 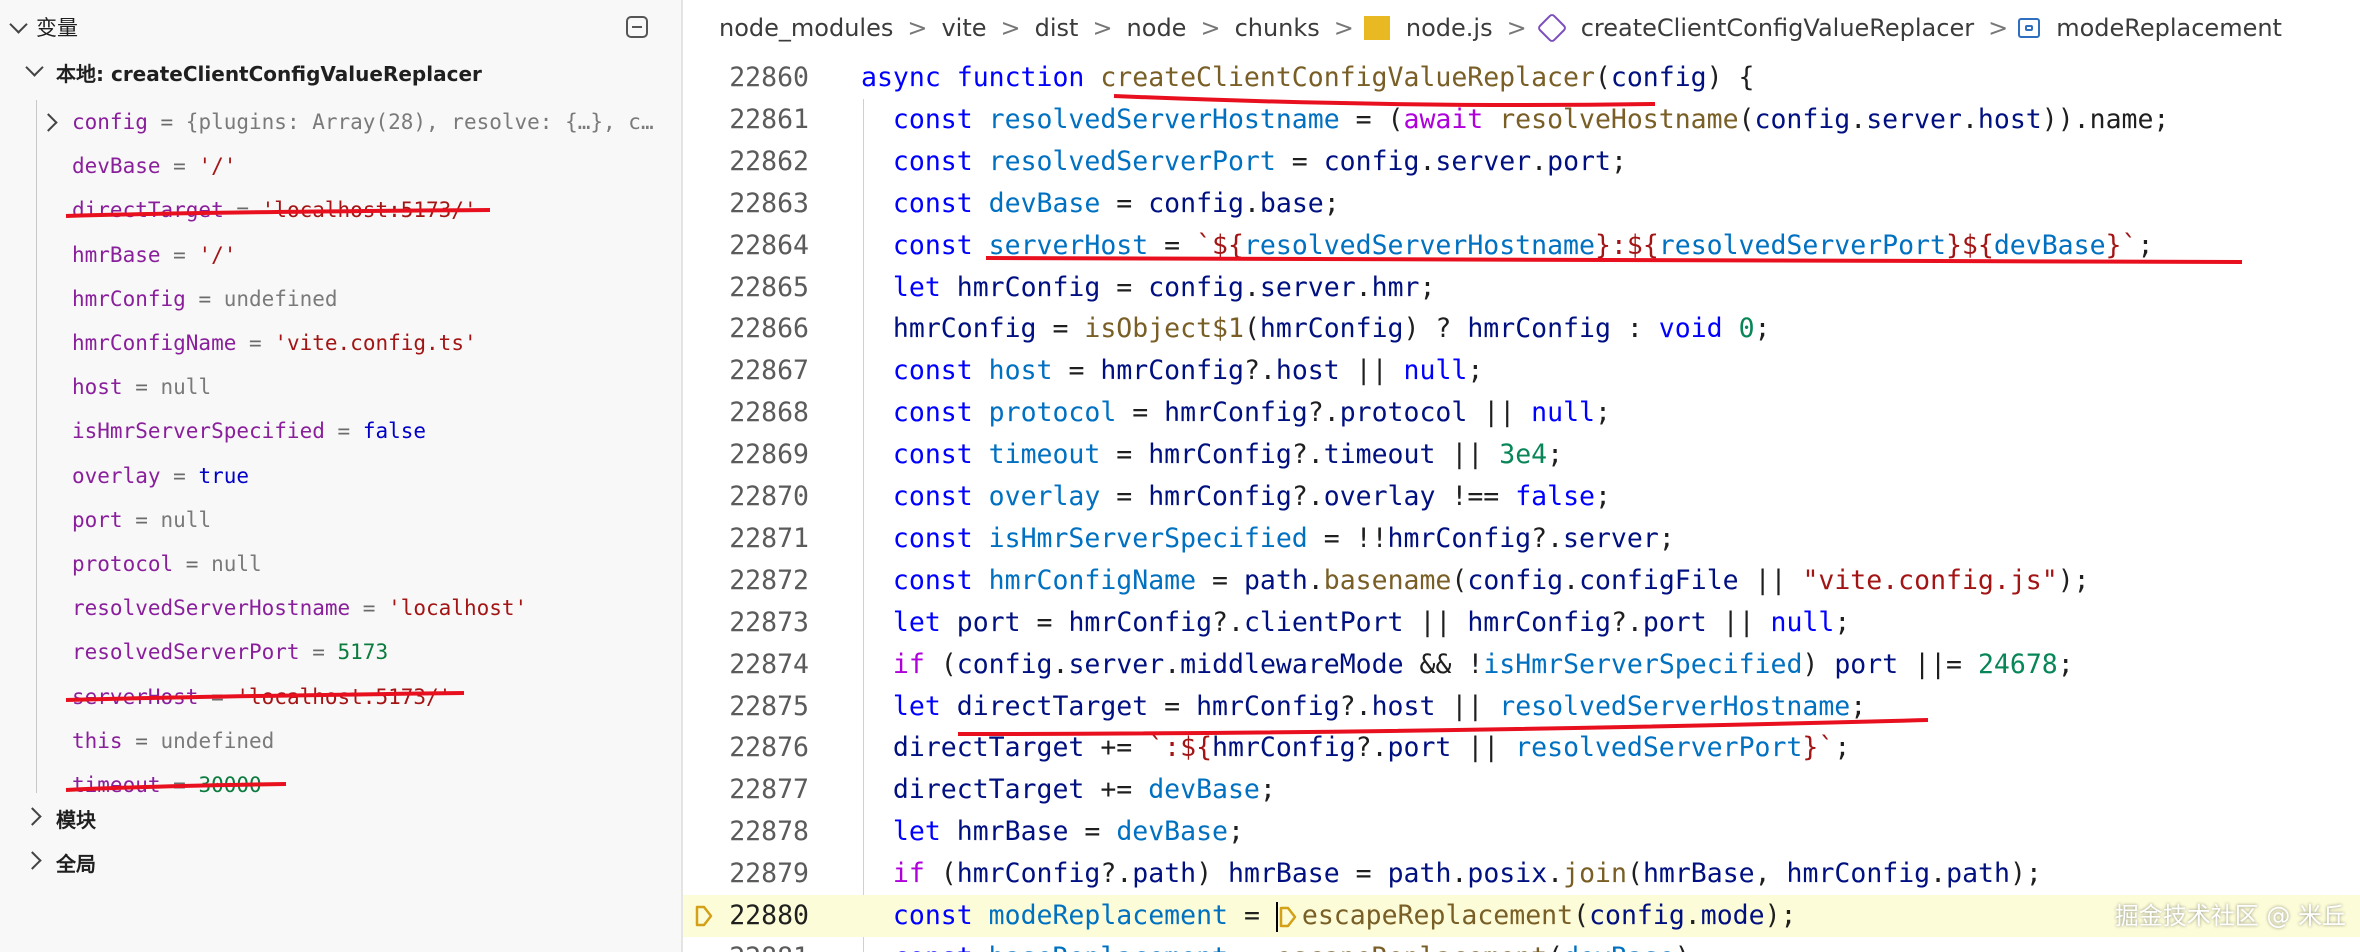 What do you see at coordinates (340, 166) in the screenshot?
I see `variable-row: devBase = '/'` at bounding box center [340, 166].